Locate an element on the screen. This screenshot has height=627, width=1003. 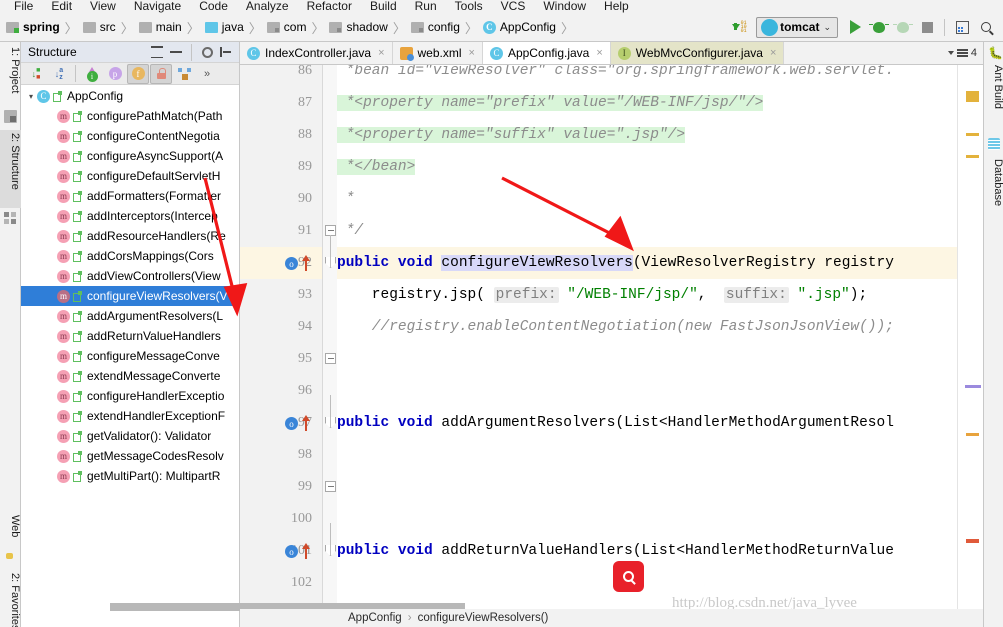
menu-item-vcs: VCS is located at coordinates (513, 6).